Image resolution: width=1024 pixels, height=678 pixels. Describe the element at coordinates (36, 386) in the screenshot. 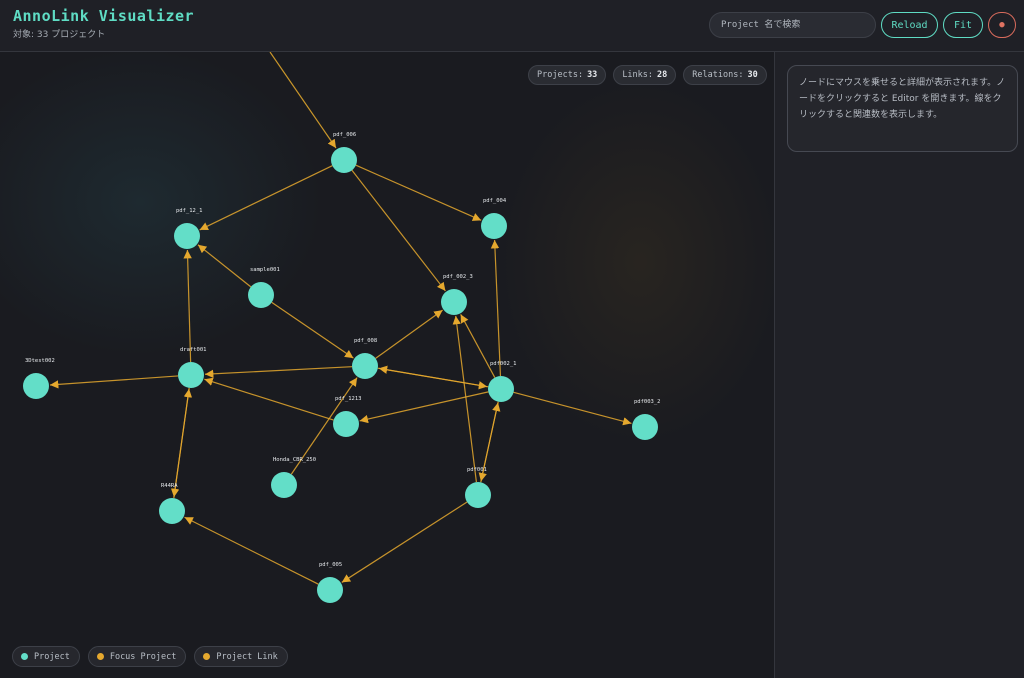

I see `graph-node-3Dtest002` at that location.